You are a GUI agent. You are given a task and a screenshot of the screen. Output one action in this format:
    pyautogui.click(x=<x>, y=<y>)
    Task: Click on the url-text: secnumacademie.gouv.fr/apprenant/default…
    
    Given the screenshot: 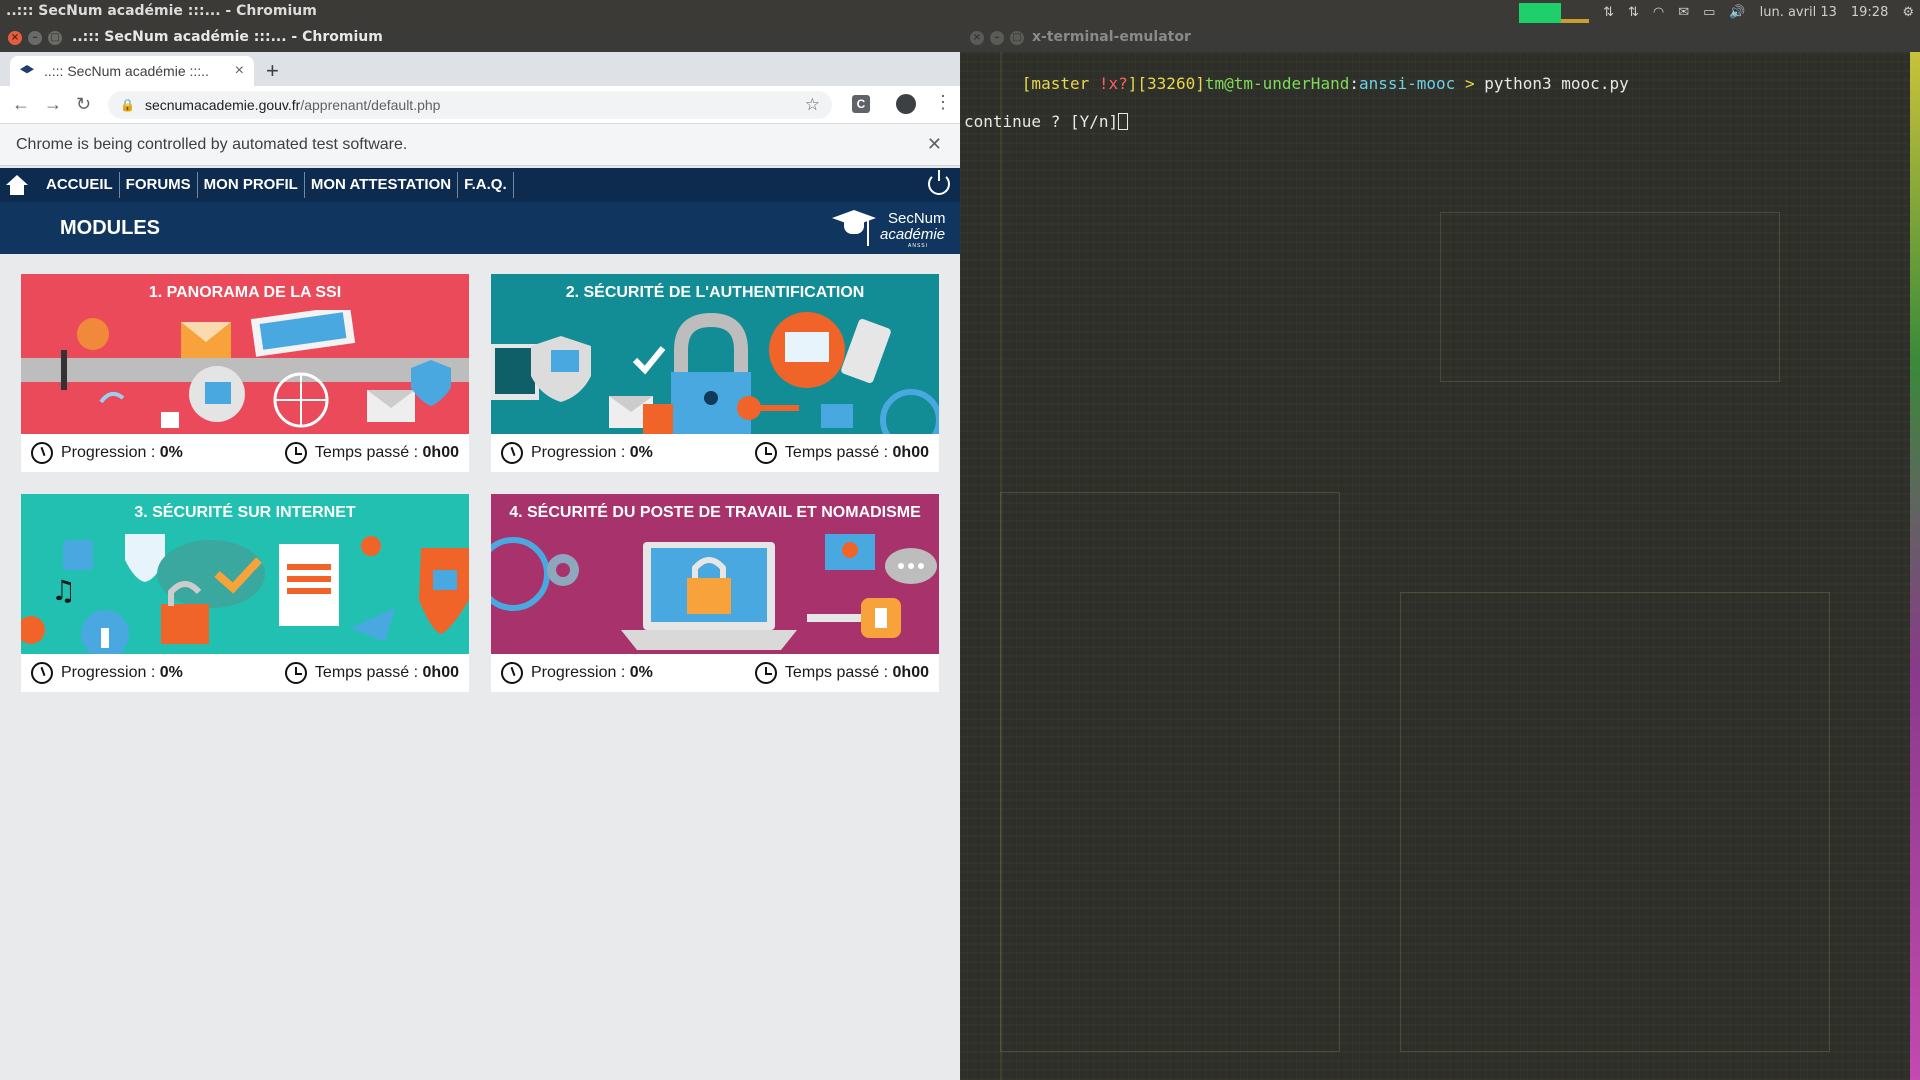 What is the action you would take?
    pyautogui.click(x=475, y=105)
    